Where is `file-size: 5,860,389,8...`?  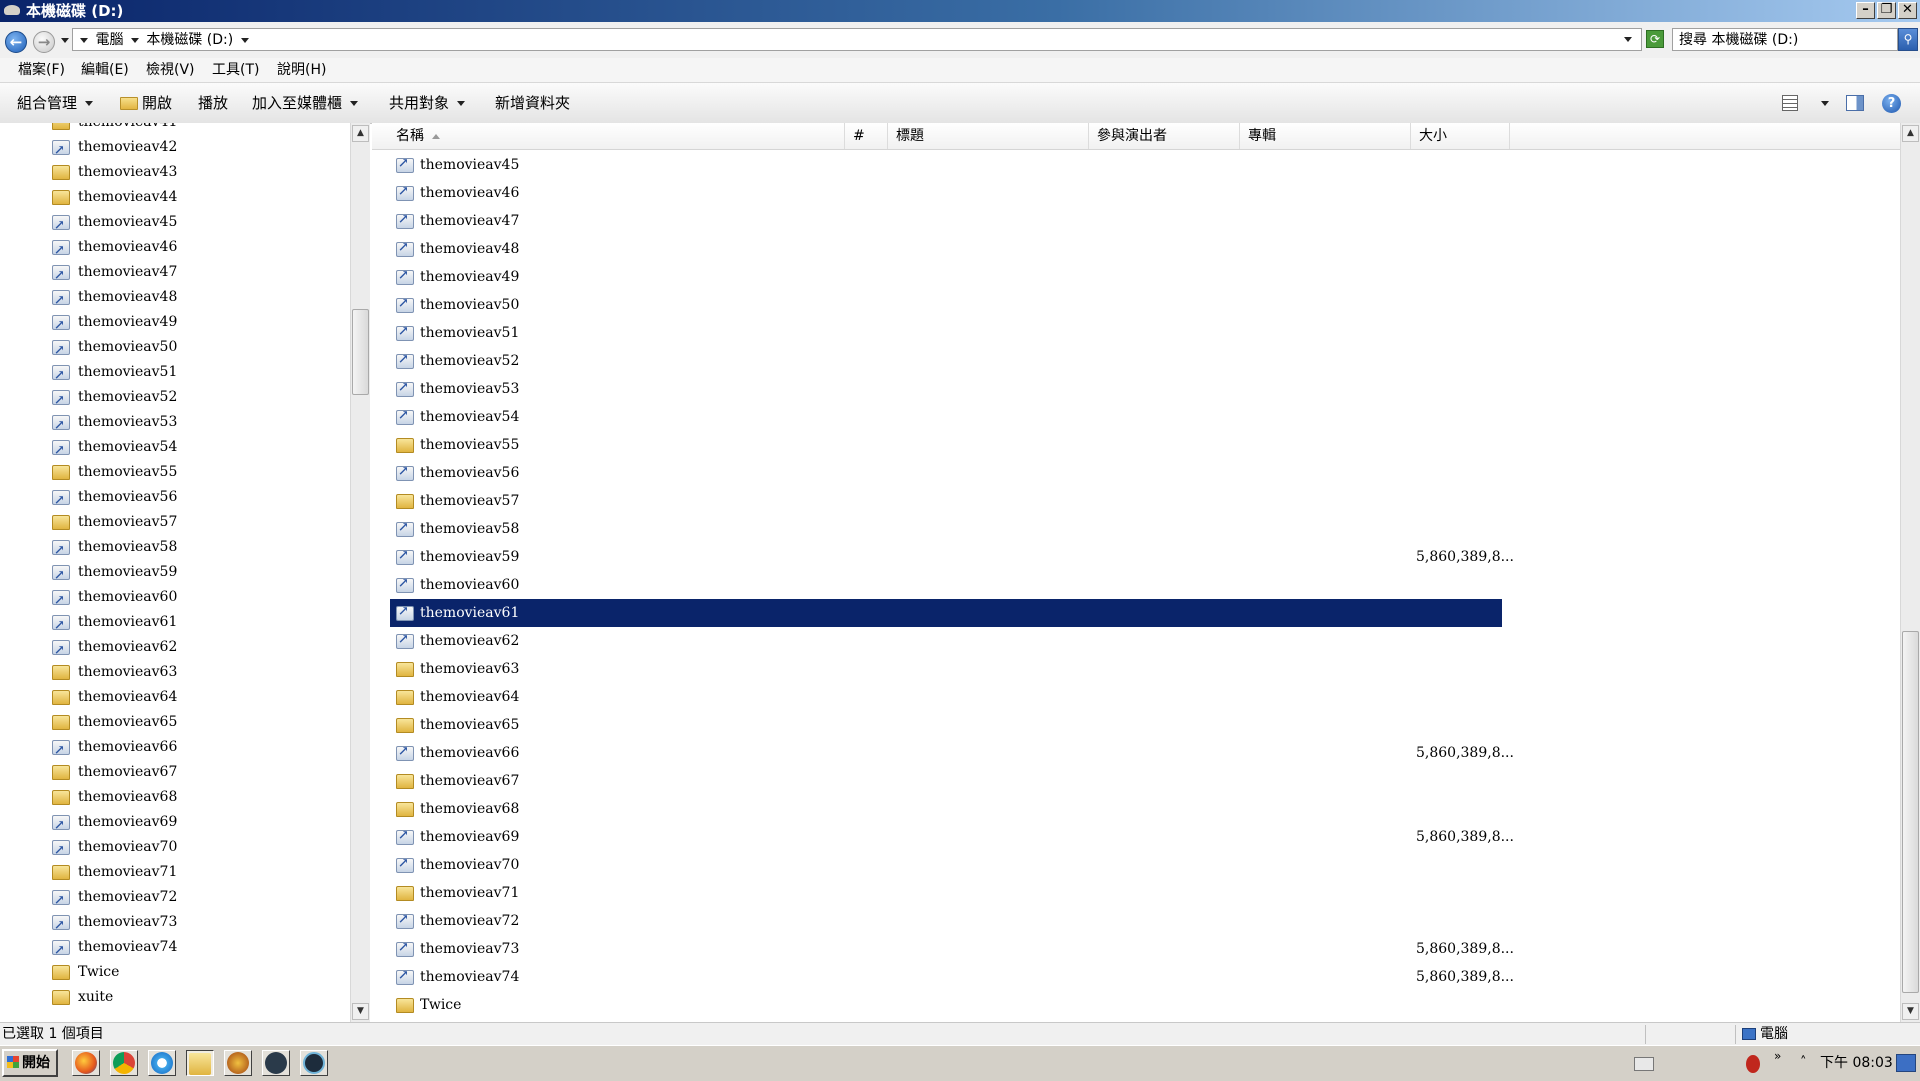
file-size: 5,860,389,8... is located at coordinates (1465, 949).